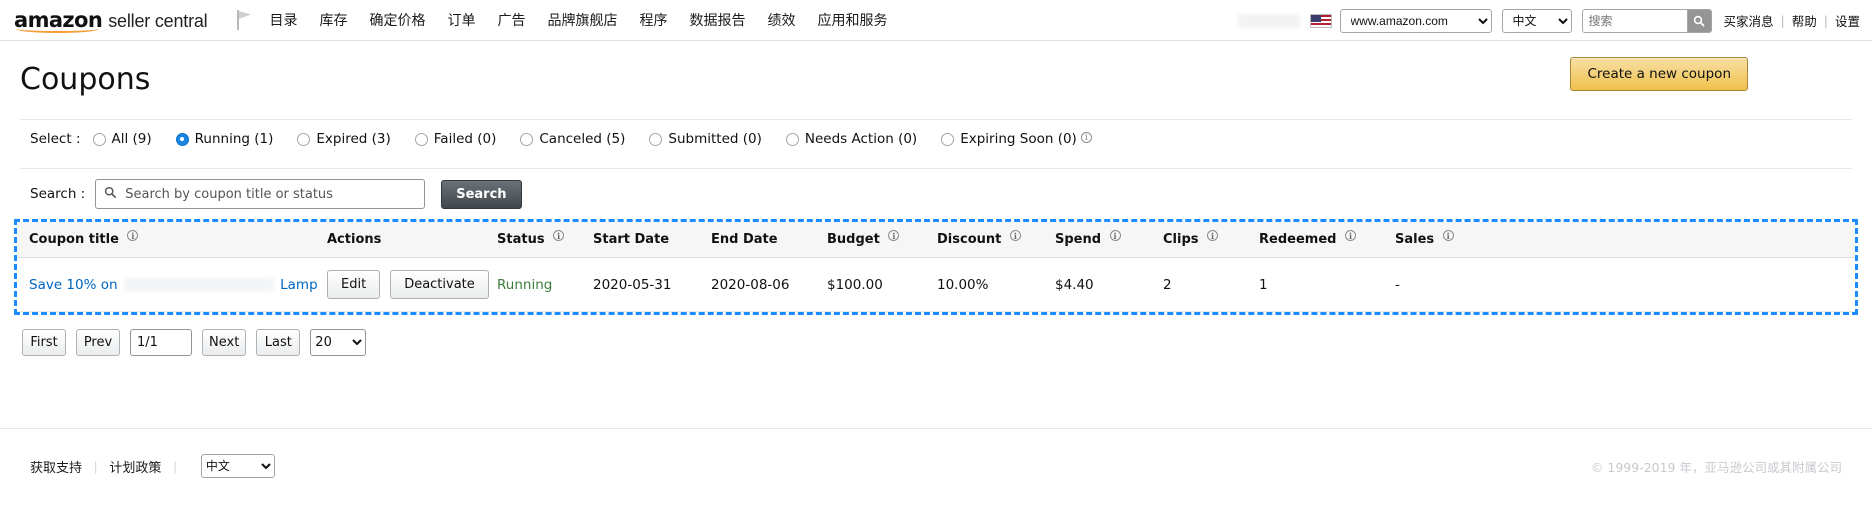 This screenshot has height=530, width=1872. What do you see at coordinates (1634, 20) in the screenshot?
I see `header-search-input` at bounding box center [1634, 20].